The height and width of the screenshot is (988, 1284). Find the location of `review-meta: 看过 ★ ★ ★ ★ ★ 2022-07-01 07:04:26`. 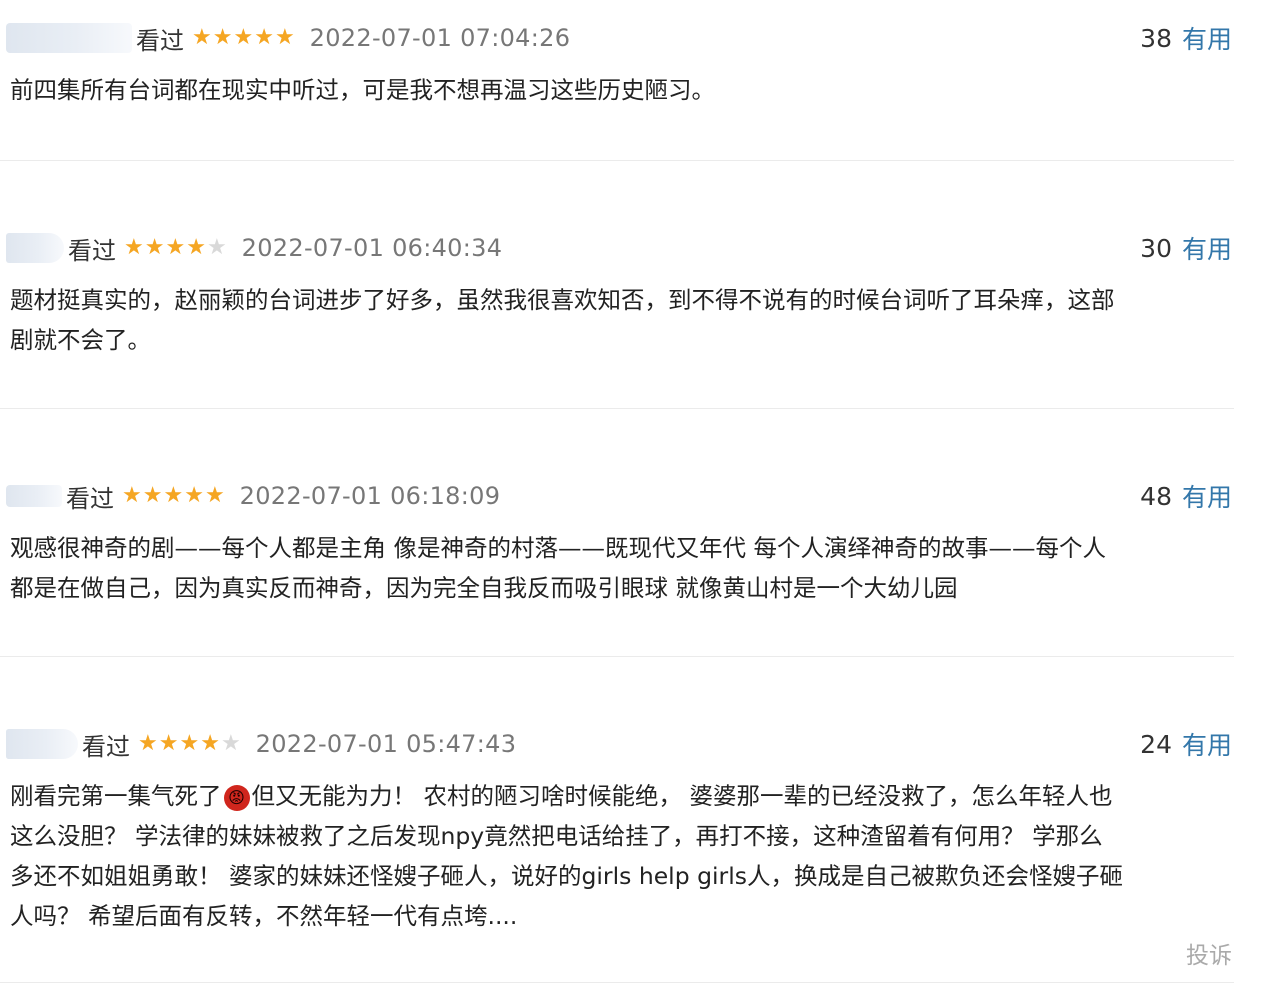

review-meta: 看过 ★ ★ ★ ★ ★ 2022-07-01 07:04:26 is located at coordinates (620, 38).